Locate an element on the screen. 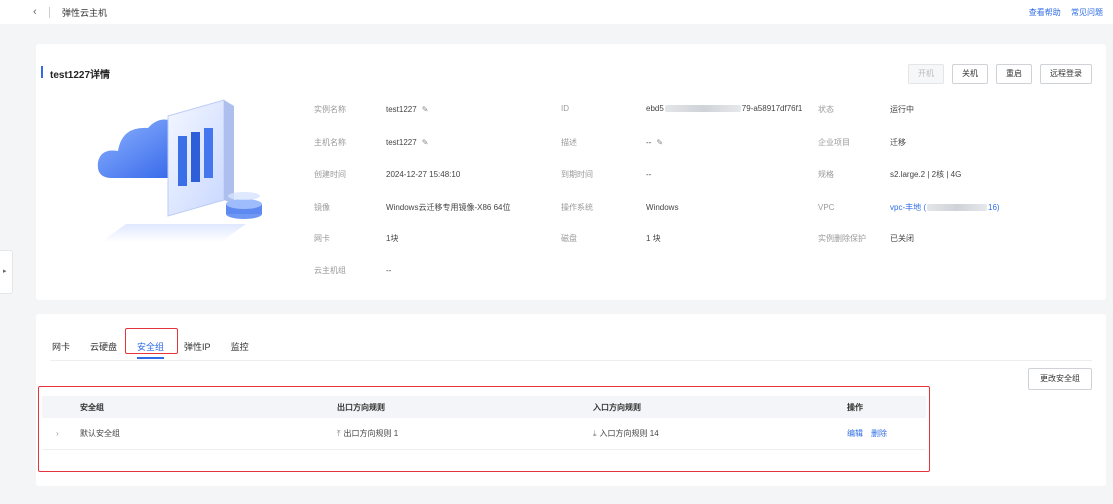 This screenshot has height=504, width=1113. tab-divider is located at coordinates (571, 360).